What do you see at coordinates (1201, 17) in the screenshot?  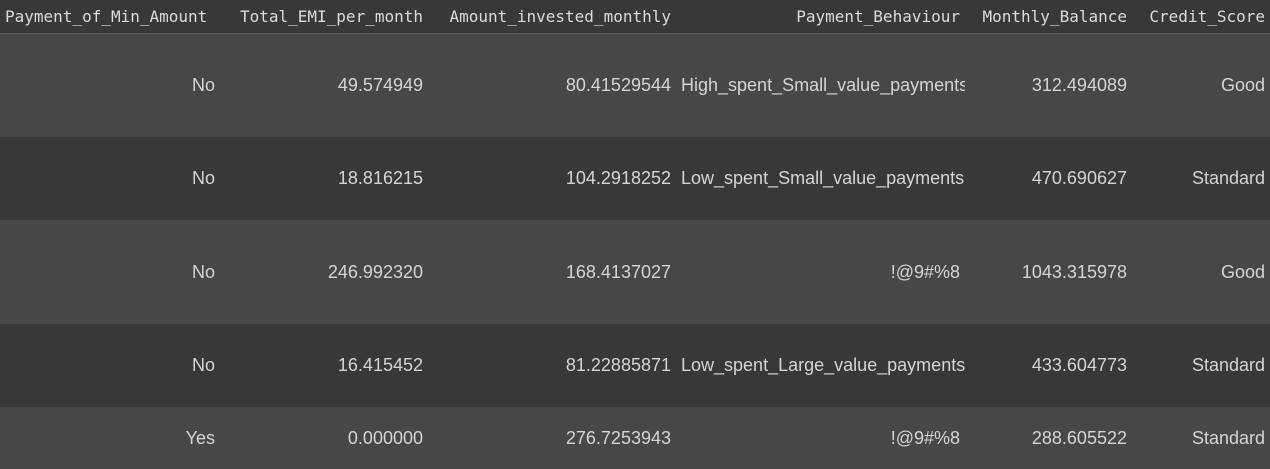 I see `column-header: Credit_Score` at bounding box center [1201, 17].